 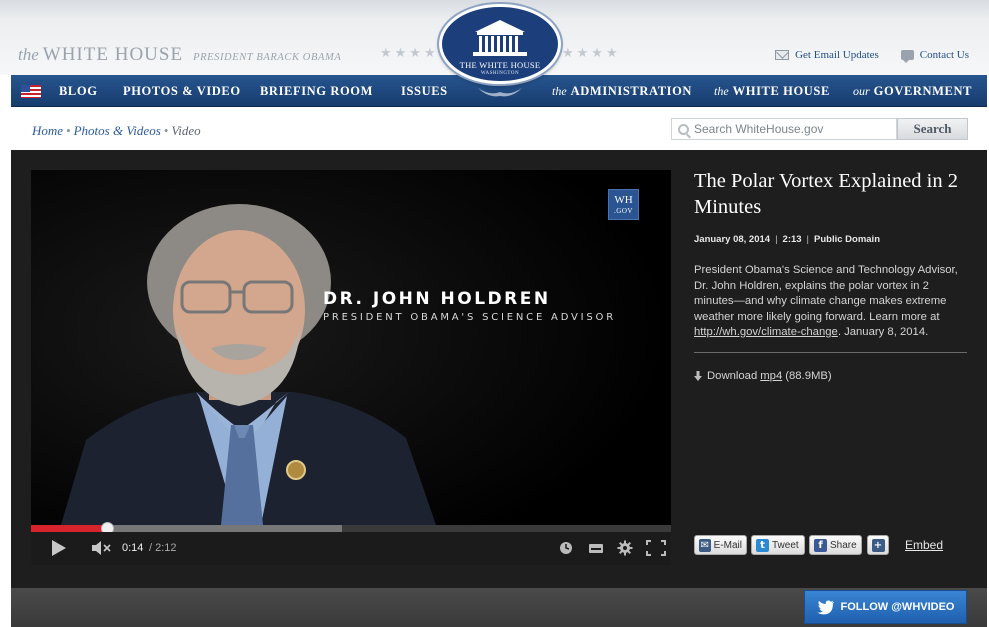 What do you see at coordinates (808, 375) in the screenshot?
I see `download-size: (88.9MB)` at bounding box center [808, 375].